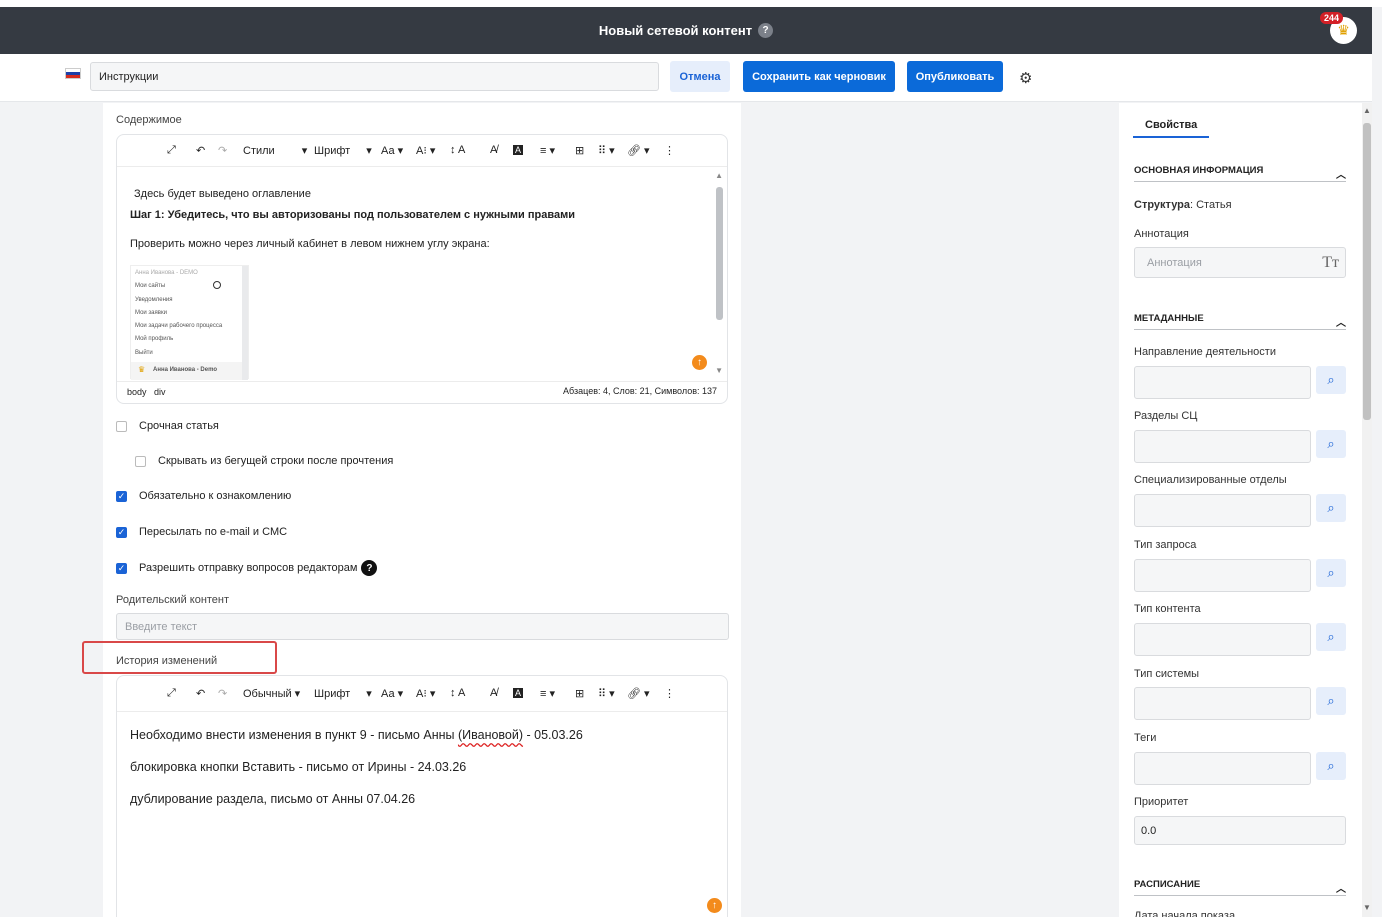 The width and height of the screenshot is (1382, 917). What do you see at coordinates (422, 626) in the screenshot?
I see `parent-input: Введите текст` at bounding box center [422, 626].